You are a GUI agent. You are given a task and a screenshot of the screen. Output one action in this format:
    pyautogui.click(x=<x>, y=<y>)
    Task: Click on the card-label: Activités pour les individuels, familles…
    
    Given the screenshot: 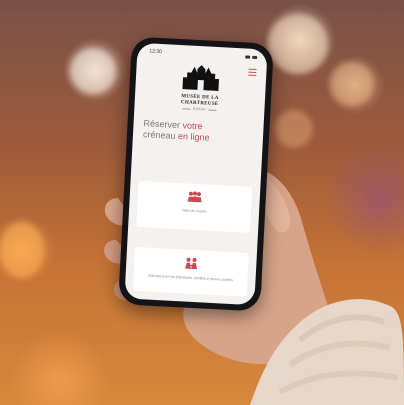 What is the action you would take?
    pyautogui.click(x=190, y=278)
    